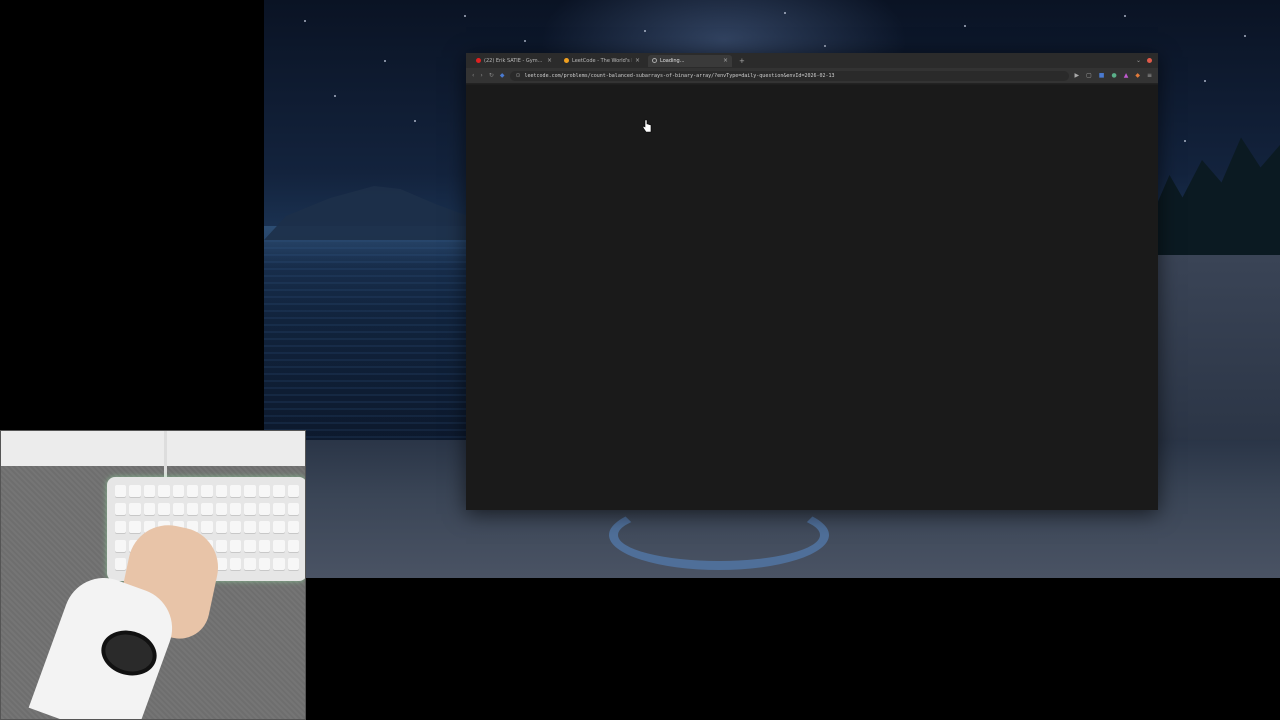  What do you see at coordinates (491, 75) in the screenshot?
I see `reload-icon: ↻` at bounding box center [491, 75].